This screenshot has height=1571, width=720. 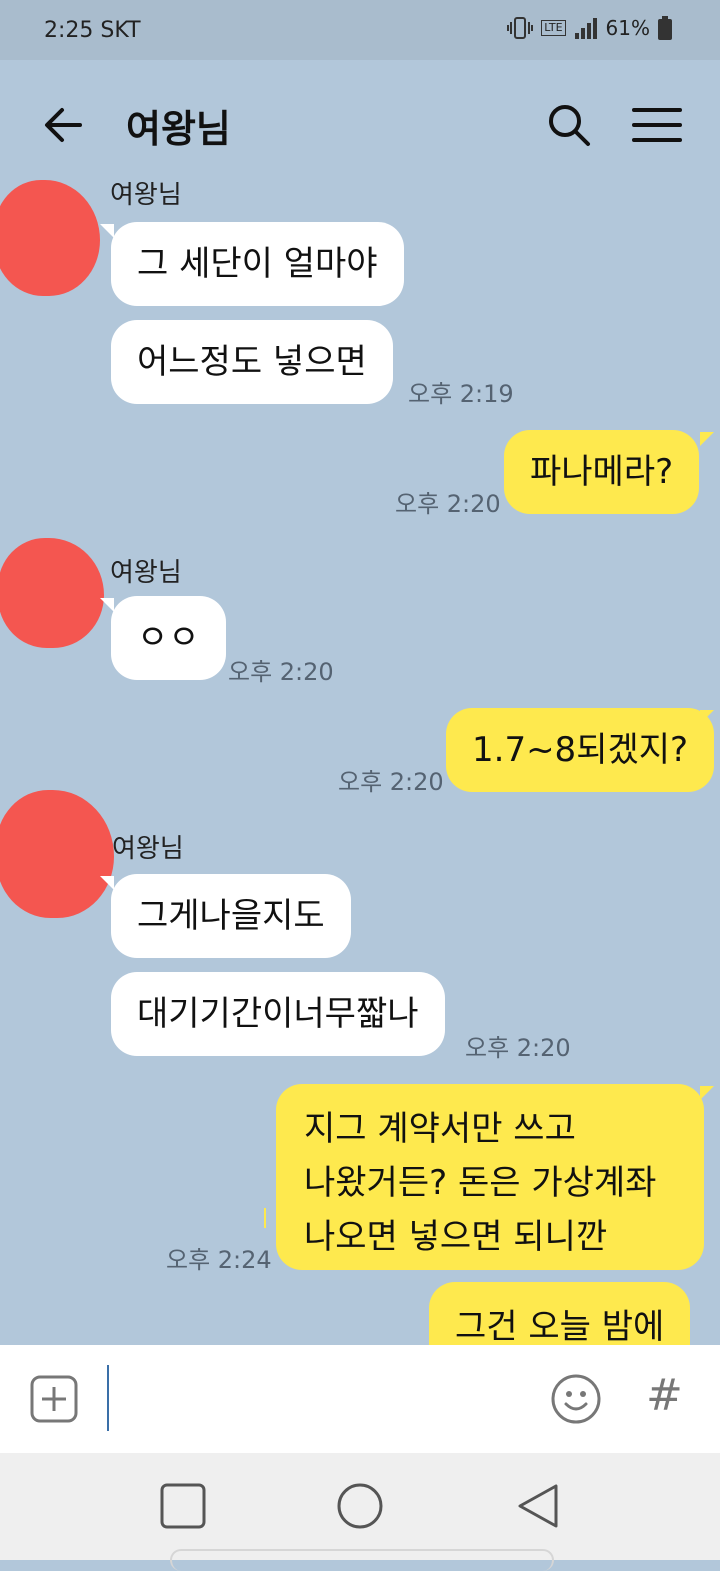 What do you see at coordinates (265, 1218) in the screenshot?
I see `message-marker` at bounding box center [265, 1218].